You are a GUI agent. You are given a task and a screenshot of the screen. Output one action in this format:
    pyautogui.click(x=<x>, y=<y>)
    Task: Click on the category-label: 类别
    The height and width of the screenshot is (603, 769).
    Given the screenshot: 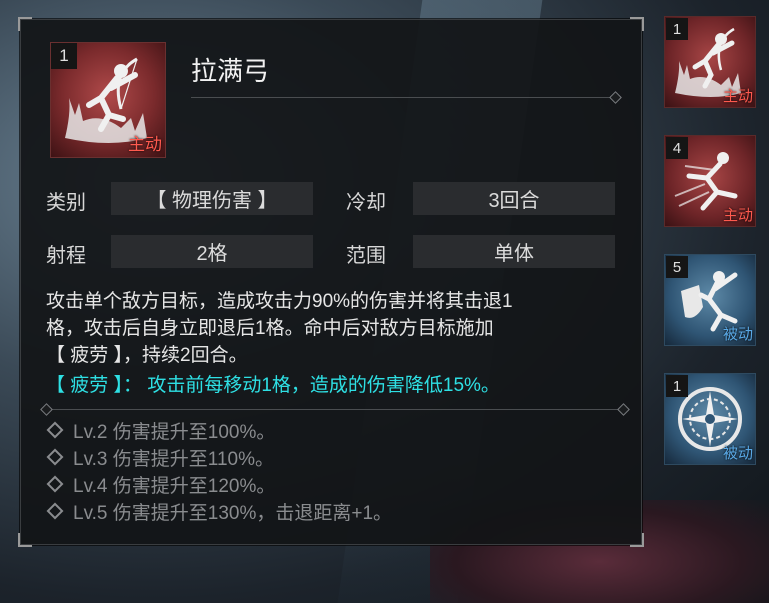 What is the action you would take?
    pyautogui.click(x=66, y=203)
    